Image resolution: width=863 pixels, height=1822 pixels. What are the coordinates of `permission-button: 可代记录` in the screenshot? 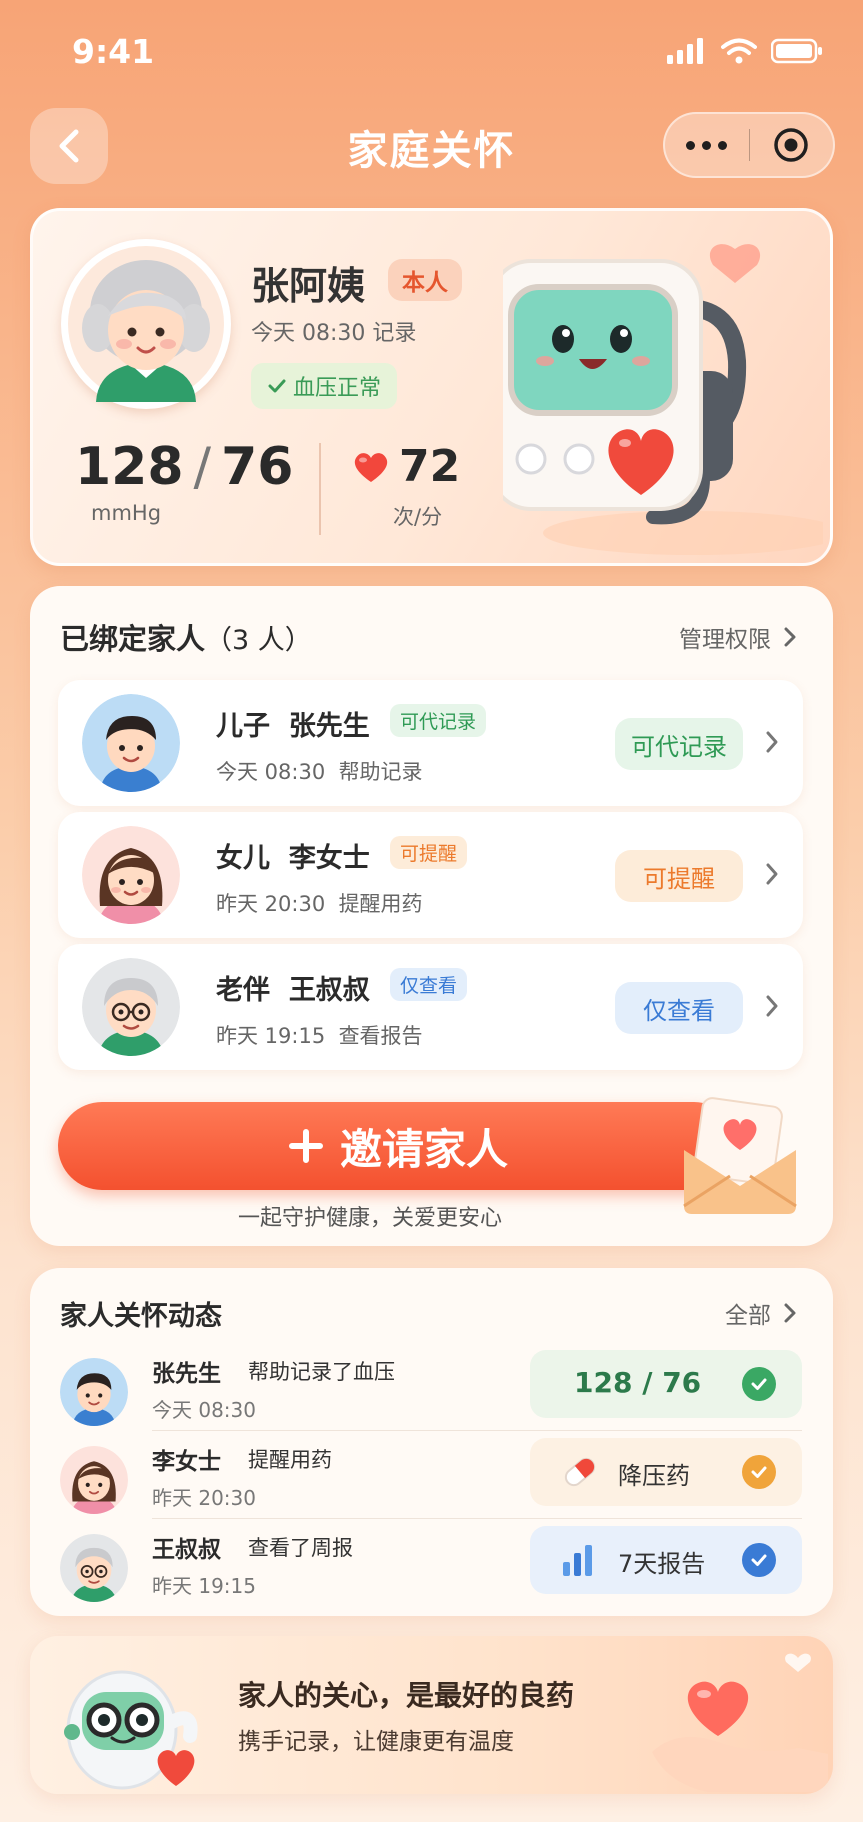 It's located at (679, 744).